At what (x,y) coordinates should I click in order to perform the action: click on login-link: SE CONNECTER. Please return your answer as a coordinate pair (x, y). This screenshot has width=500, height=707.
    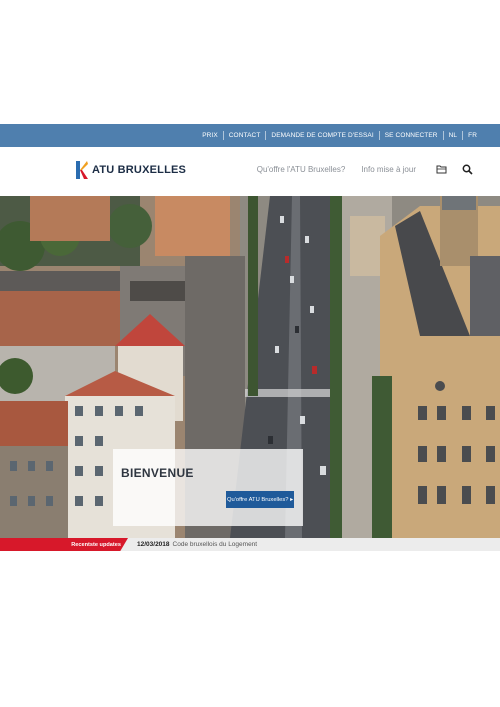
    Looking at the image, I should click on (410, 135).